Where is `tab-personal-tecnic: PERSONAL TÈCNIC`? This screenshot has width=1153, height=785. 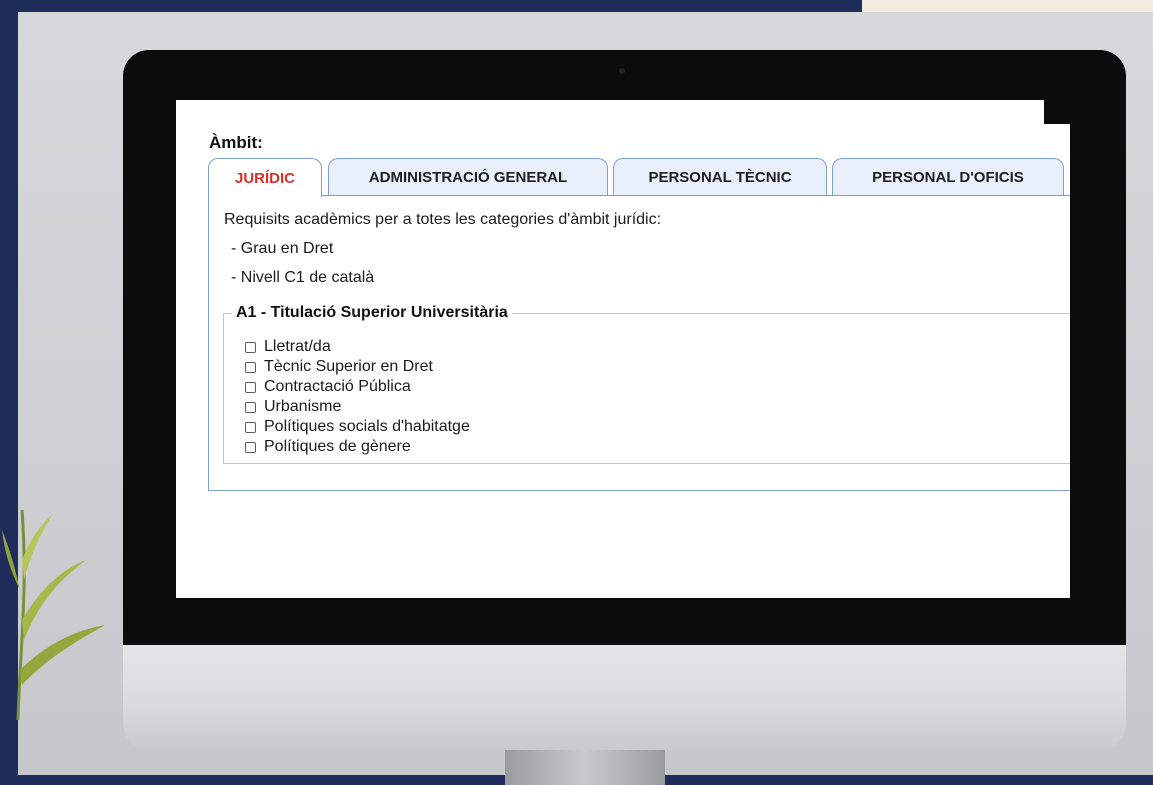 tab-personal-tecnic: PERSONAL TÈCNIC is located at coordinates (720, 176).